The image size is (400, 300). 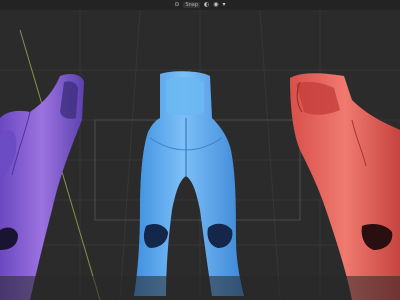 What do you see at coordinates (176, 5) in the screenshot?
I see `snap-icon: ⊙` at bounding box center [176, 5].